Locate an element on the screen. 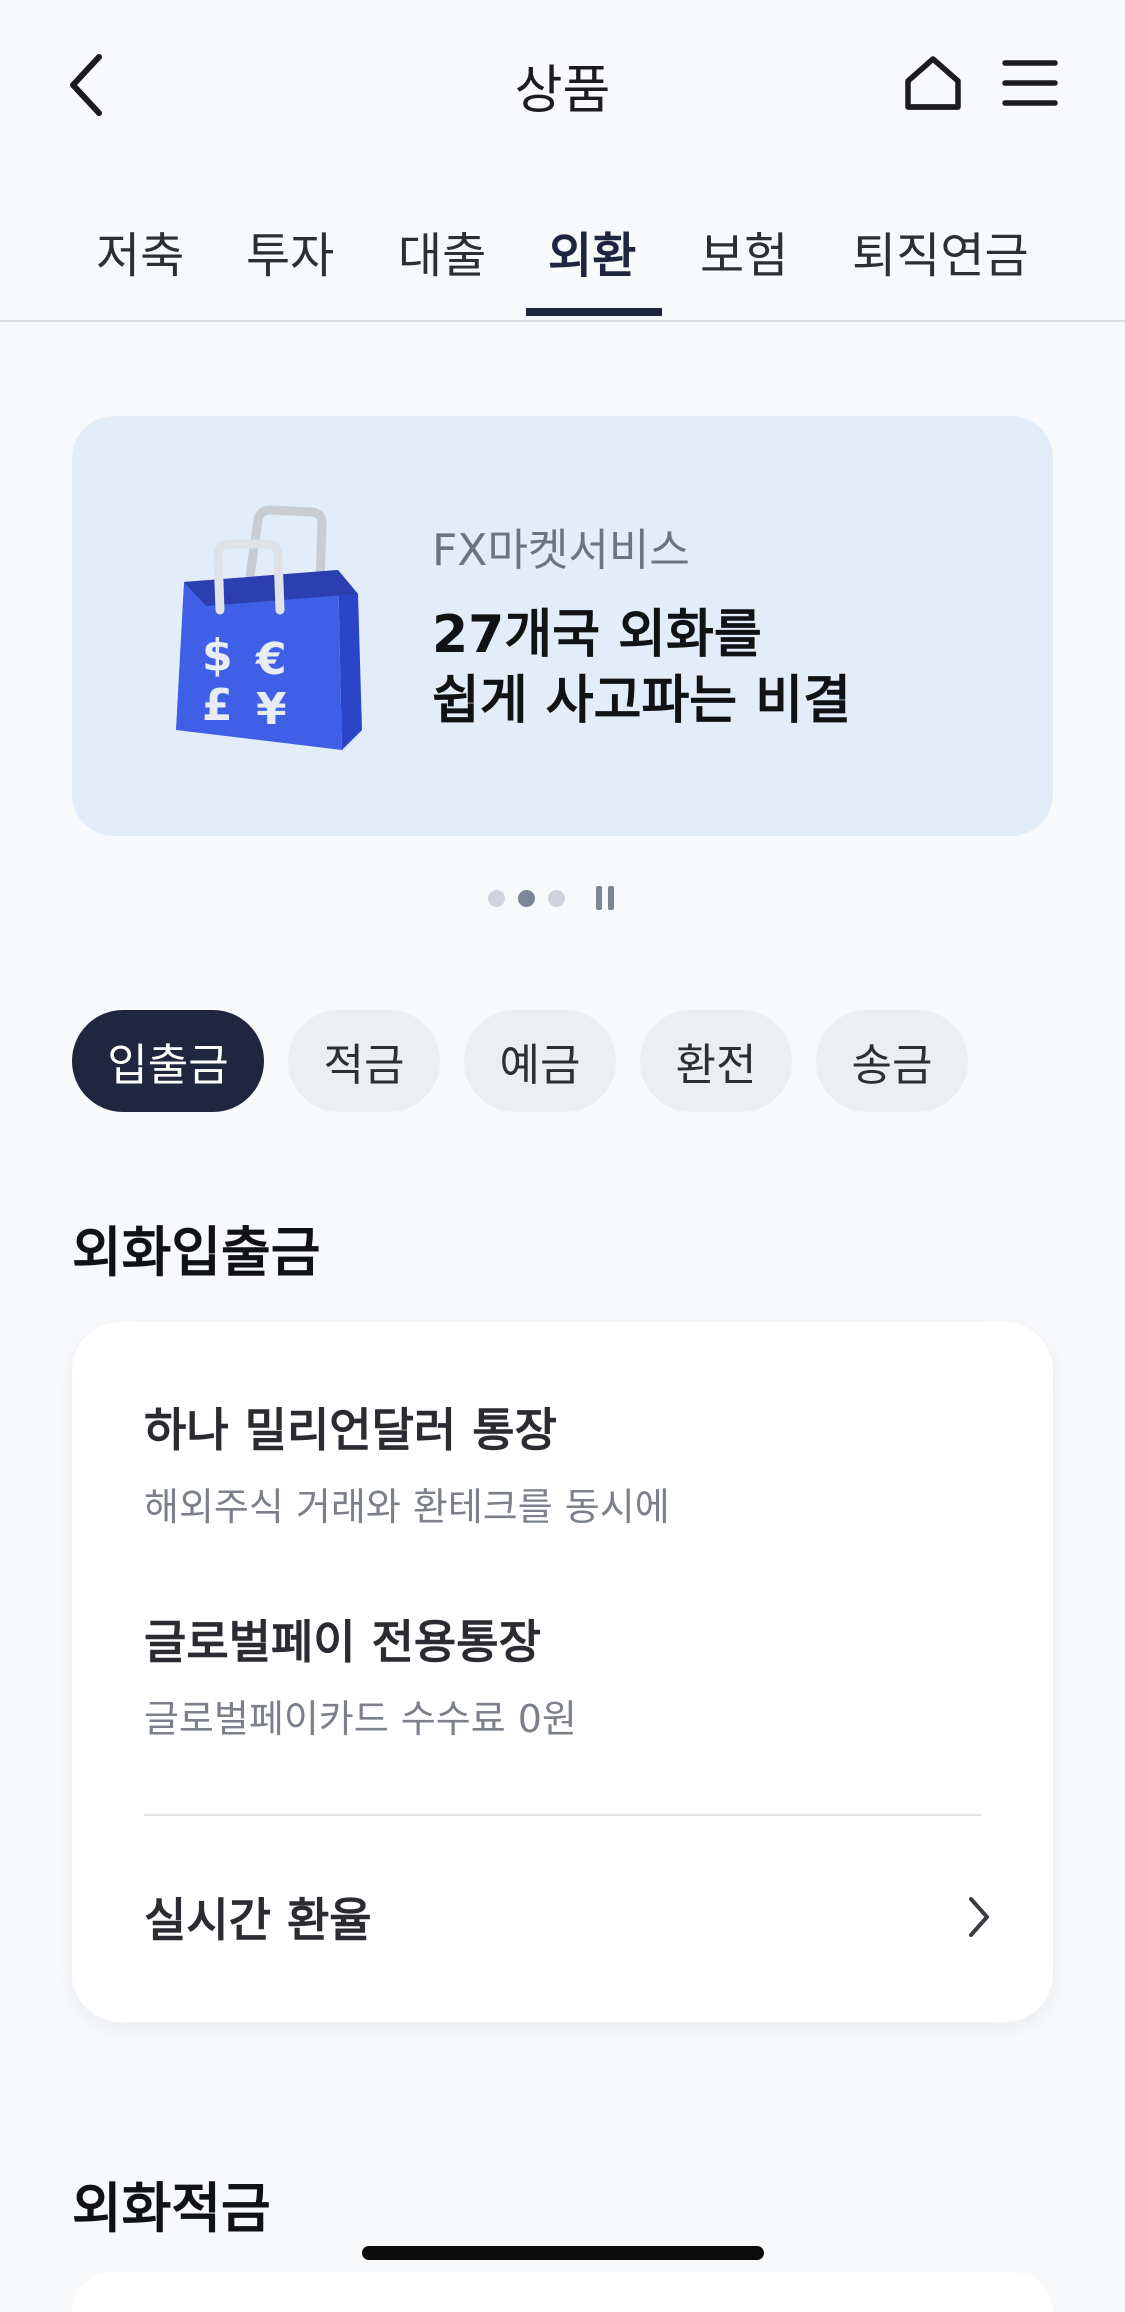  section-title-deposit: 외화입출금 is located at coordinates (196, 1252).